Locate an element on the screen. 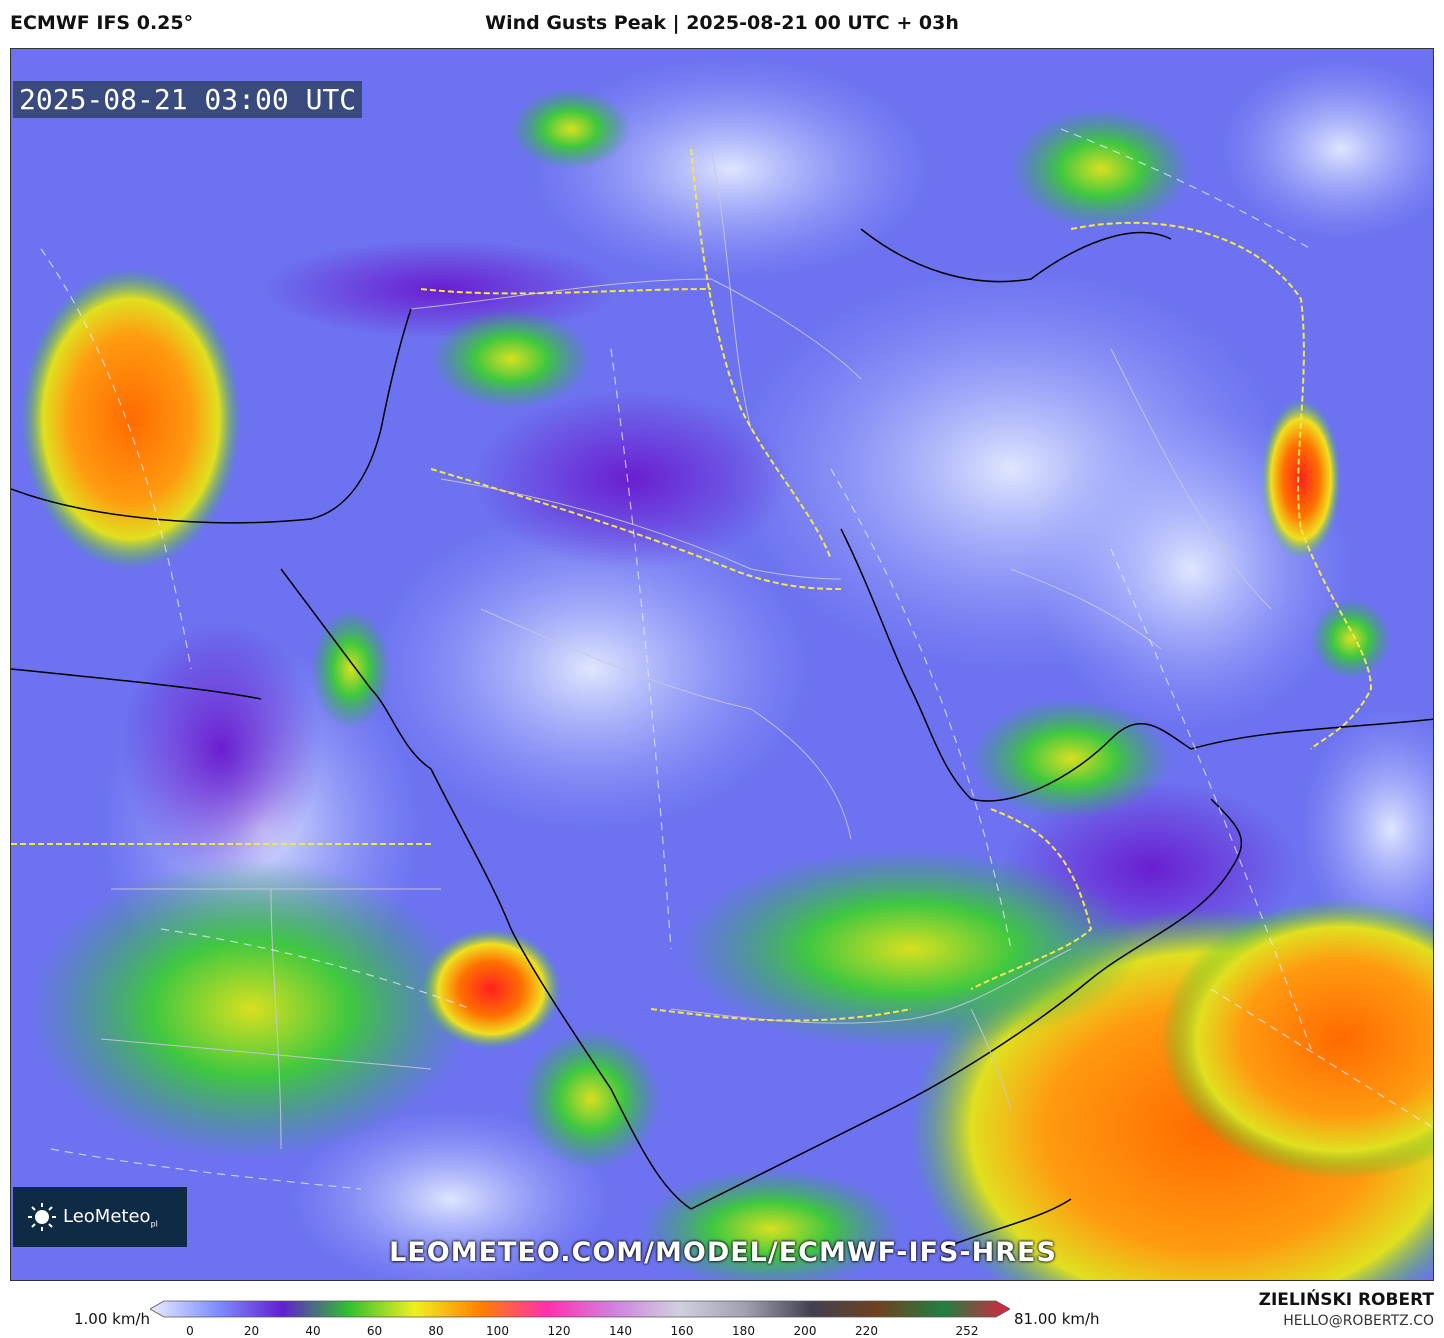  sun-icon is located at coordinates (42, 1217).